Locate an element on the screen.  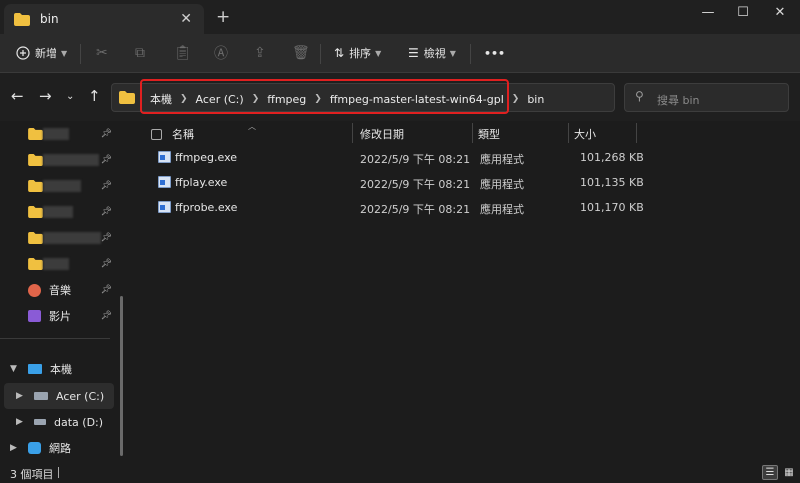
close-tab-icon: ✕ is located at coordinates (186, 19).